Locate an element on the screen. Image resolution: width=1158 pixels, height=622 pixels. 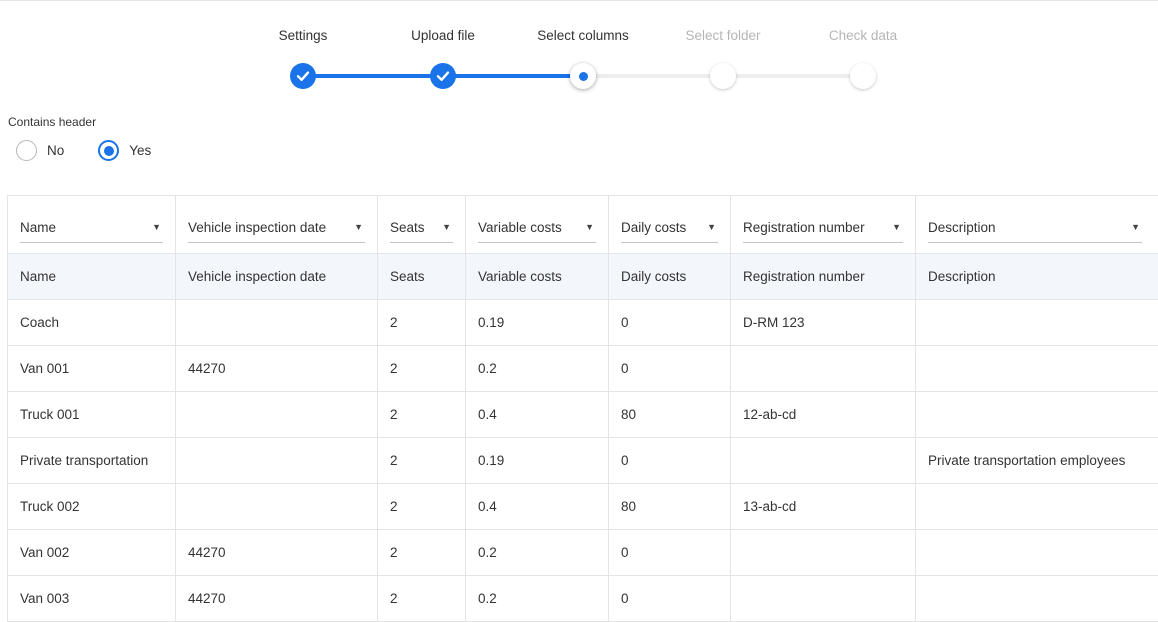
column-mapping-cell: Registration number ▼ is located at coordinates (823, 224).